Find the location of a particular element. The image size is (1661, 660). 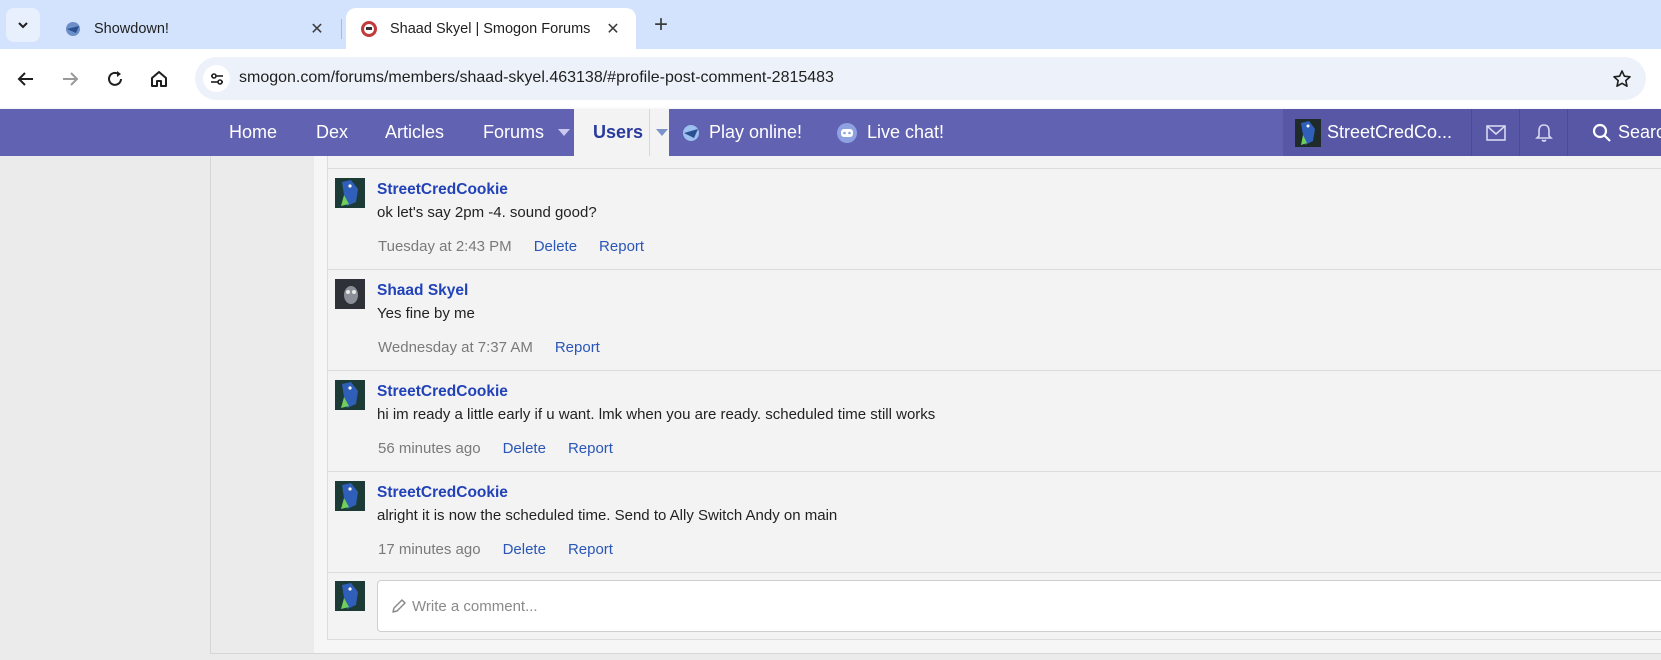

nav-users: Users is located at coordinates (621, 132).